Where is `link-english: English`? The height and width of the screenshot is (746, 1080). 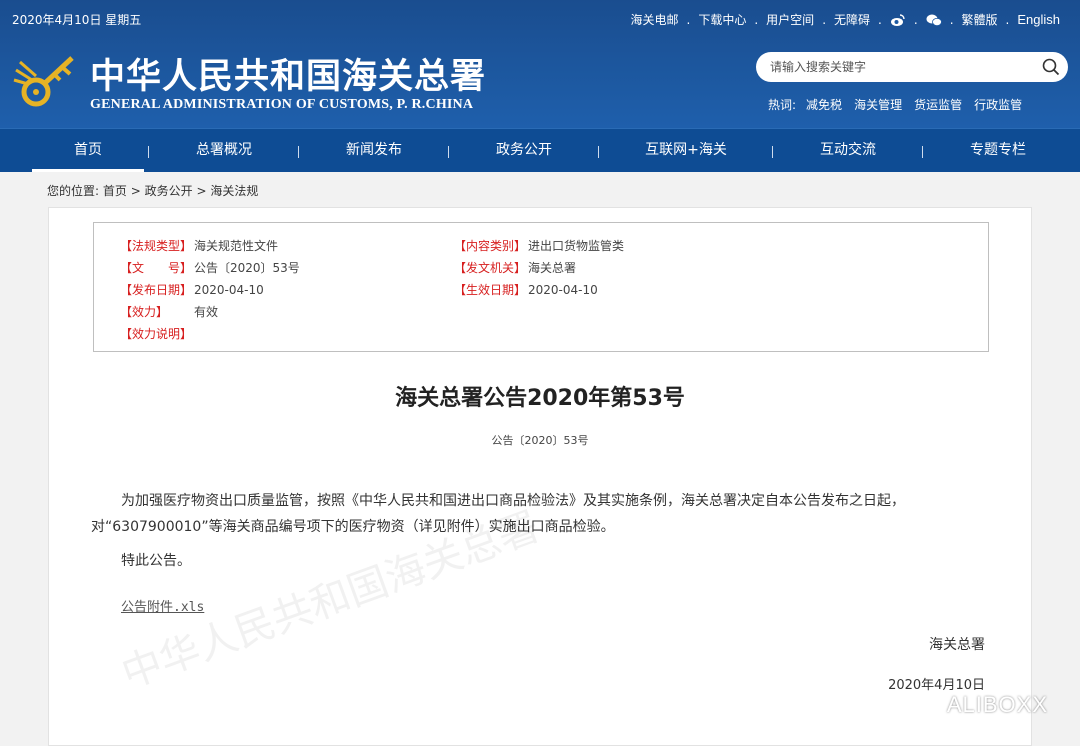 link-english: English is located at coordinates (1038, 19).